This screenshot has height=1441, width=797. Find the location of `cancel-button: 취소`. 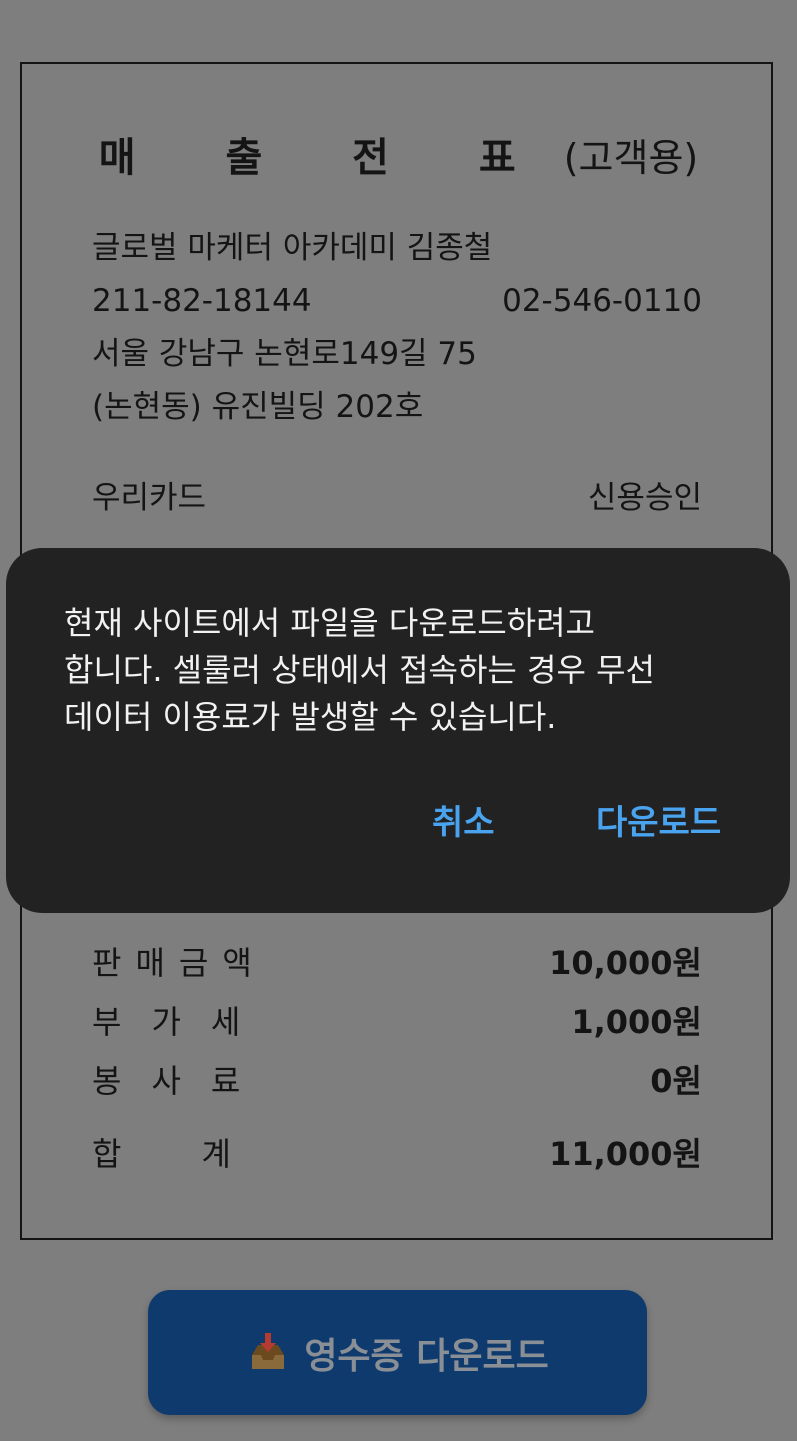

cancel-button: 취소 is located at coordinates (463, 823).